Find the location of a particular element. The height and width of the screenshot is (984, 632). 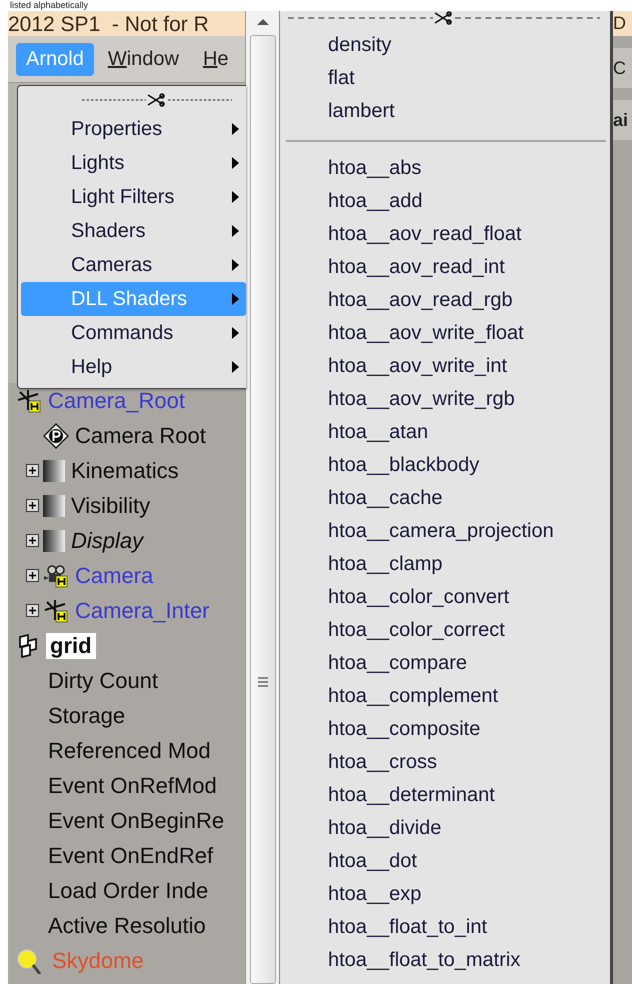

tree-item: Active Resolutio is located at coordinates (127, 925).